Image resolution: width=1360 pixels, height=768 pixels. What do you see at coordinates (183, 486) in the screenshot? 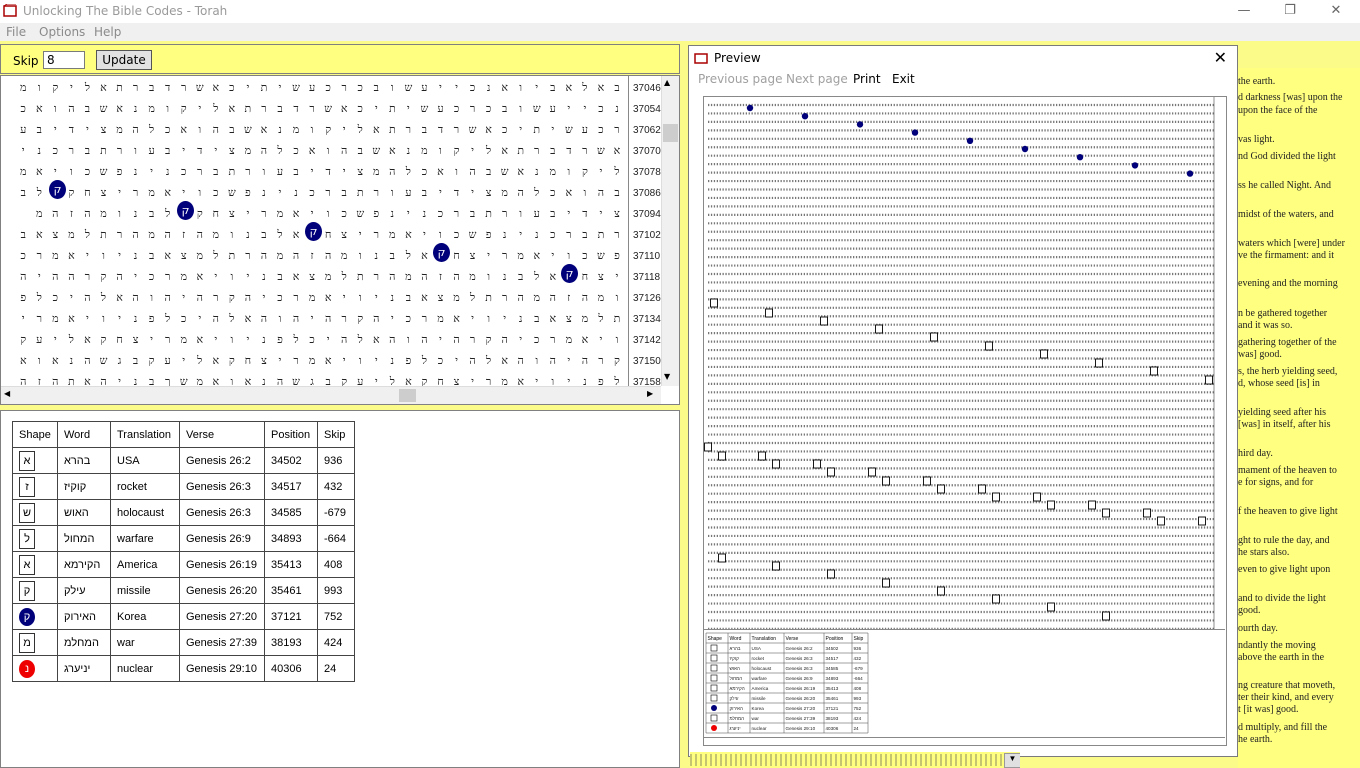
I see `table-row: ז קוקיז rocket Genesis 26:3 34517 432` at bounding box center [183, 486].